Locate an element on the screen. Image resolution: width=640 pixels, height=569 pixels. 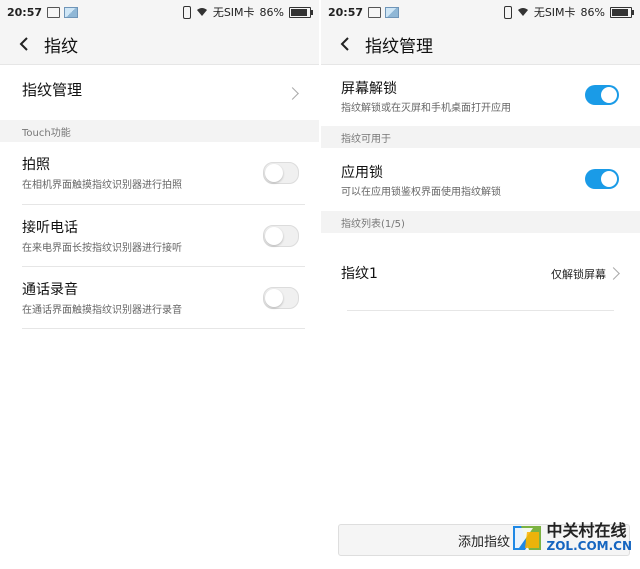
fingerprint-manage-row: 指纹管理 is located at coordinates (159, 92).